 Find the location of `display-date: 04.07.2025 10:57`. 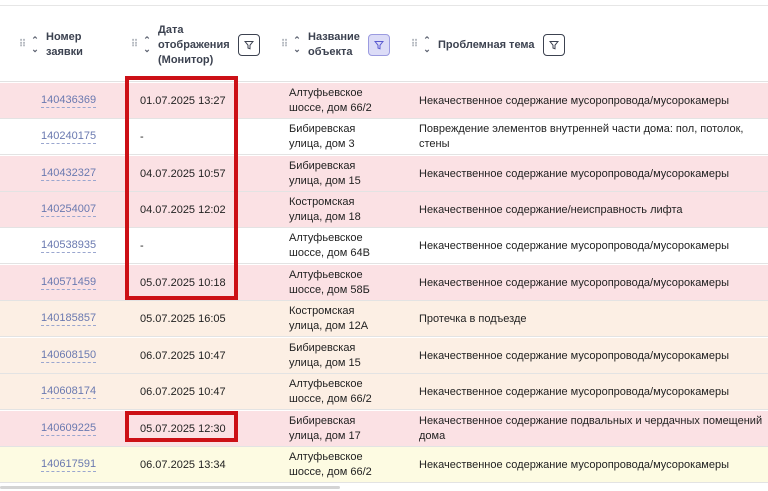

display-date: 04.07.2025 10:57 is located at coordinates (183, 173).